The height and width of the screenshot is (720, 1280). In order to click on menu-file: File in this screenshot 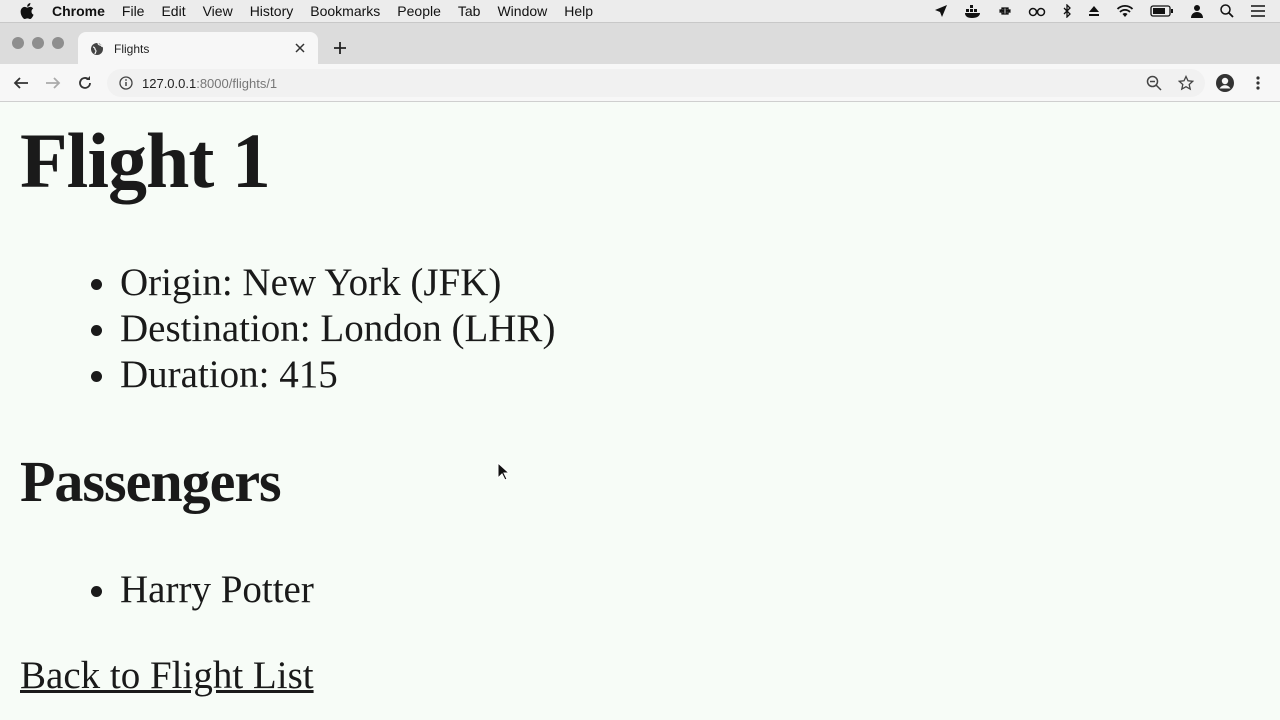, I will do `click(133, 11)`.